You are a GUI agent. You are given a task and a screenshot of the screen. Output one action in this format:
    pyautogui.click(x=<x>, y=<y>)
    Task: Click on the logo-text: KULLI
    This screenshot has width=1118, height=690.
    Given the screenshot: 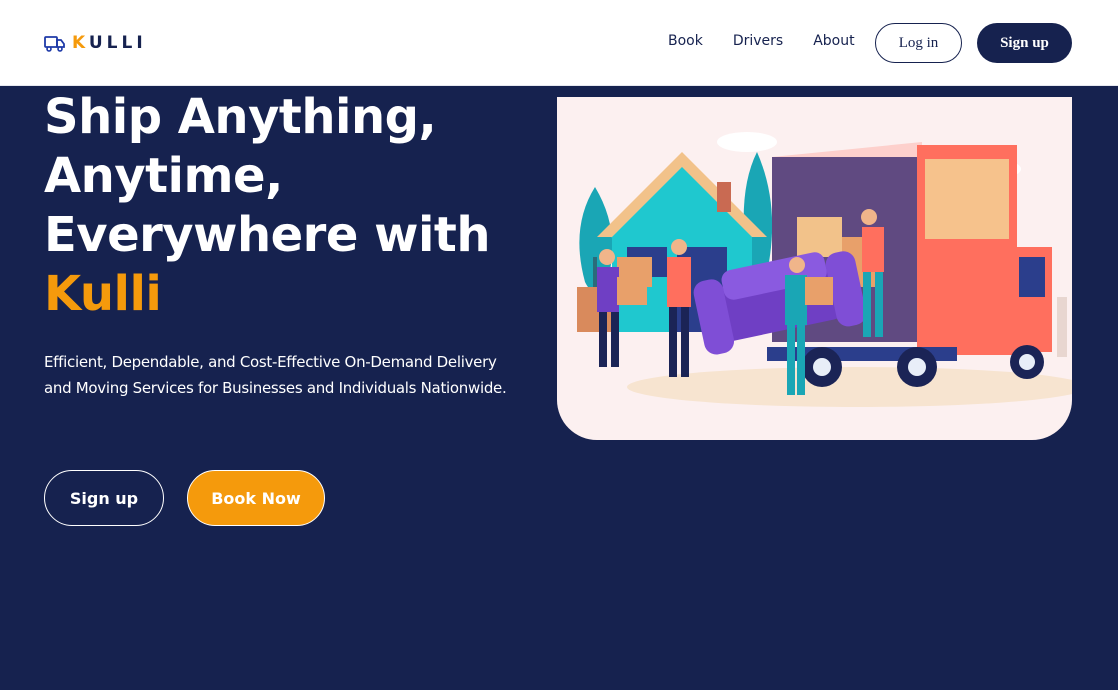 What is the action you would take?
    pyautogui.click(x=109, y=43)
    